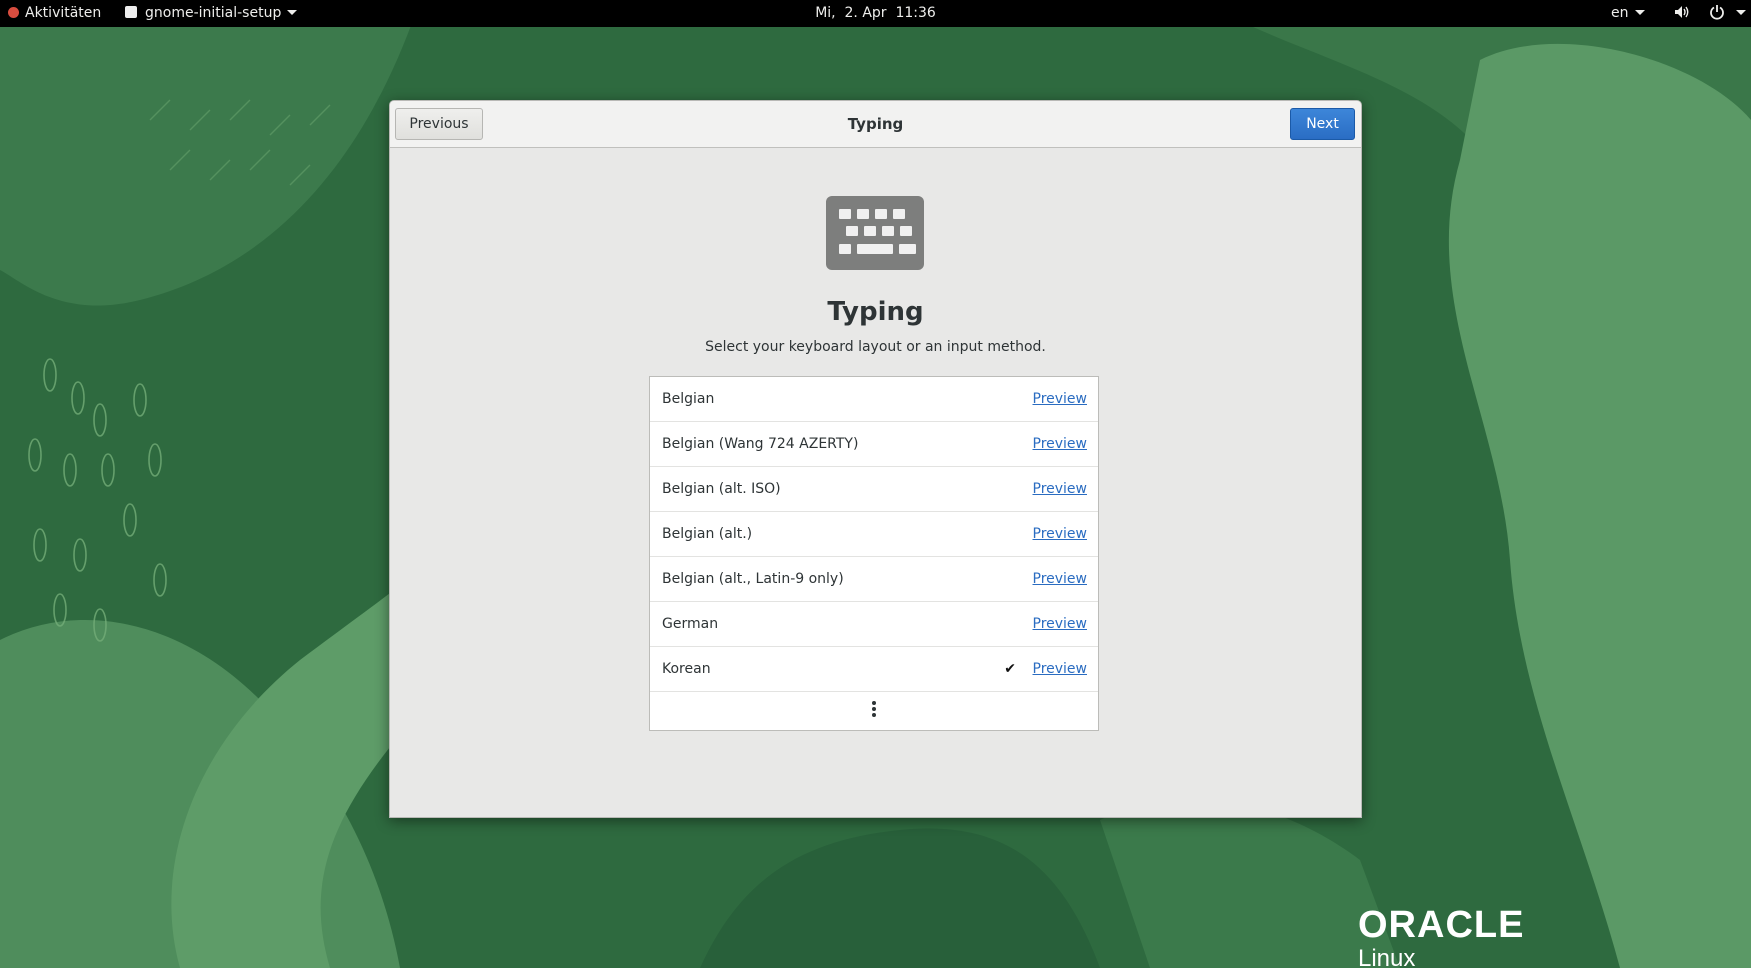 The height and width of the screenshot is (968, 1751). I want to click on oracle-wordmark: ORACLE, so click(1441, 925).